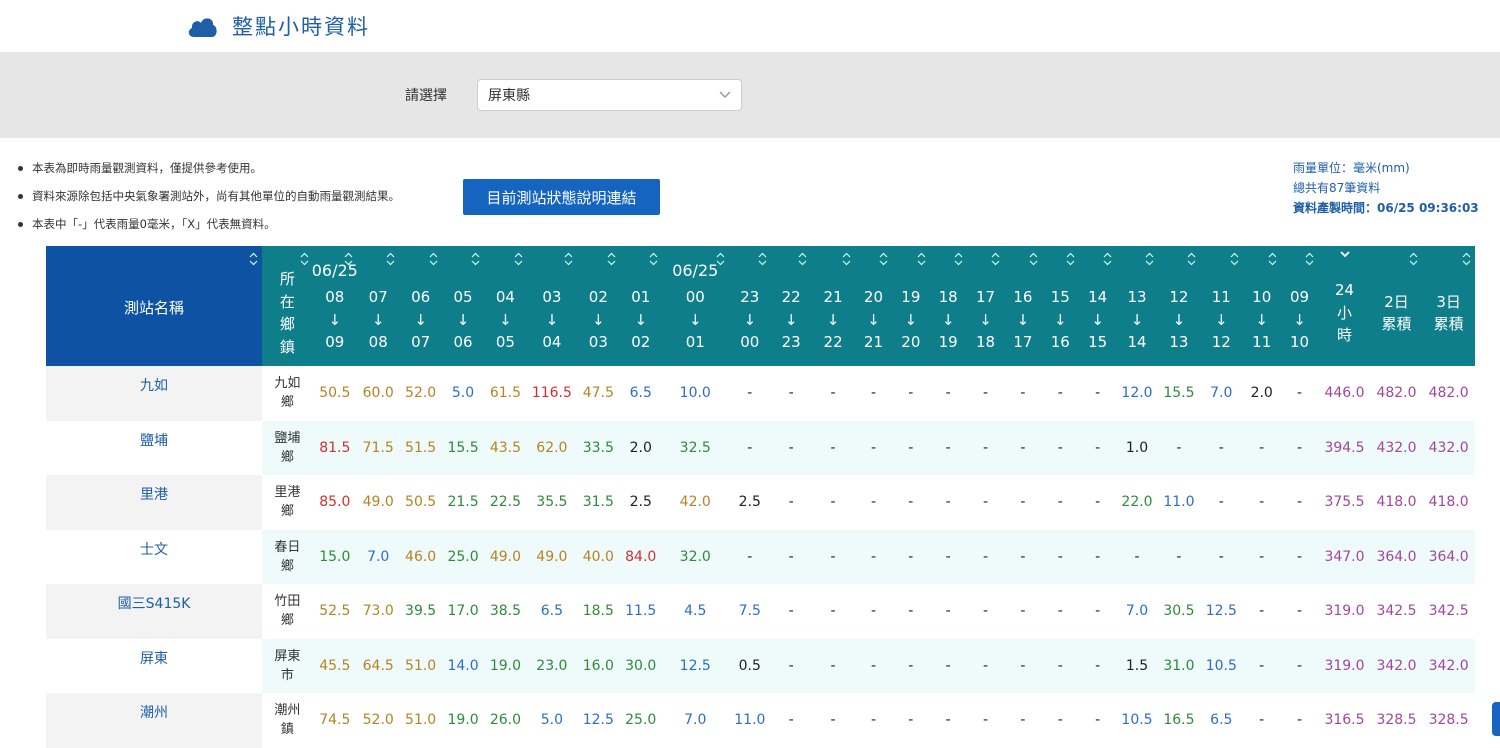  Describe the element at coordinates (154, 306) in the screenshot. I see `station-name-header: 測站名稱` at that location.